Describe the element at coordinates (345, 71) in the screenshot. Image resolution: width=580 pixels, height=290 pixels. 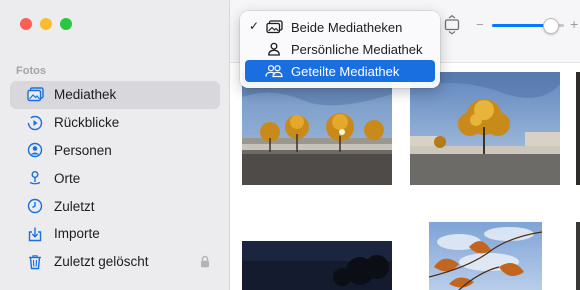
I see `menu-item-label: Geteilte Mediathek` at that location.